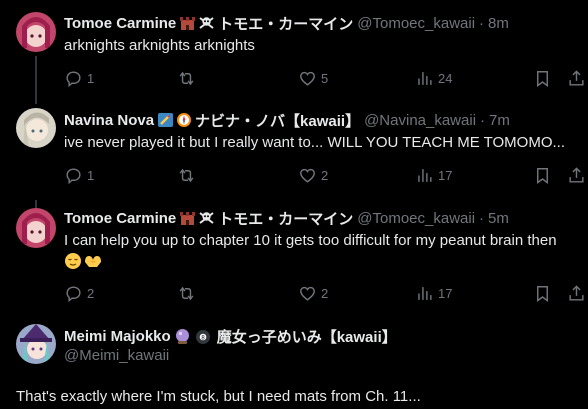 This screenshot has width=588, height=409. Describe the element at coordinates (182, 336) in the screenshot. I see `crystal-ball-icon` at that location.